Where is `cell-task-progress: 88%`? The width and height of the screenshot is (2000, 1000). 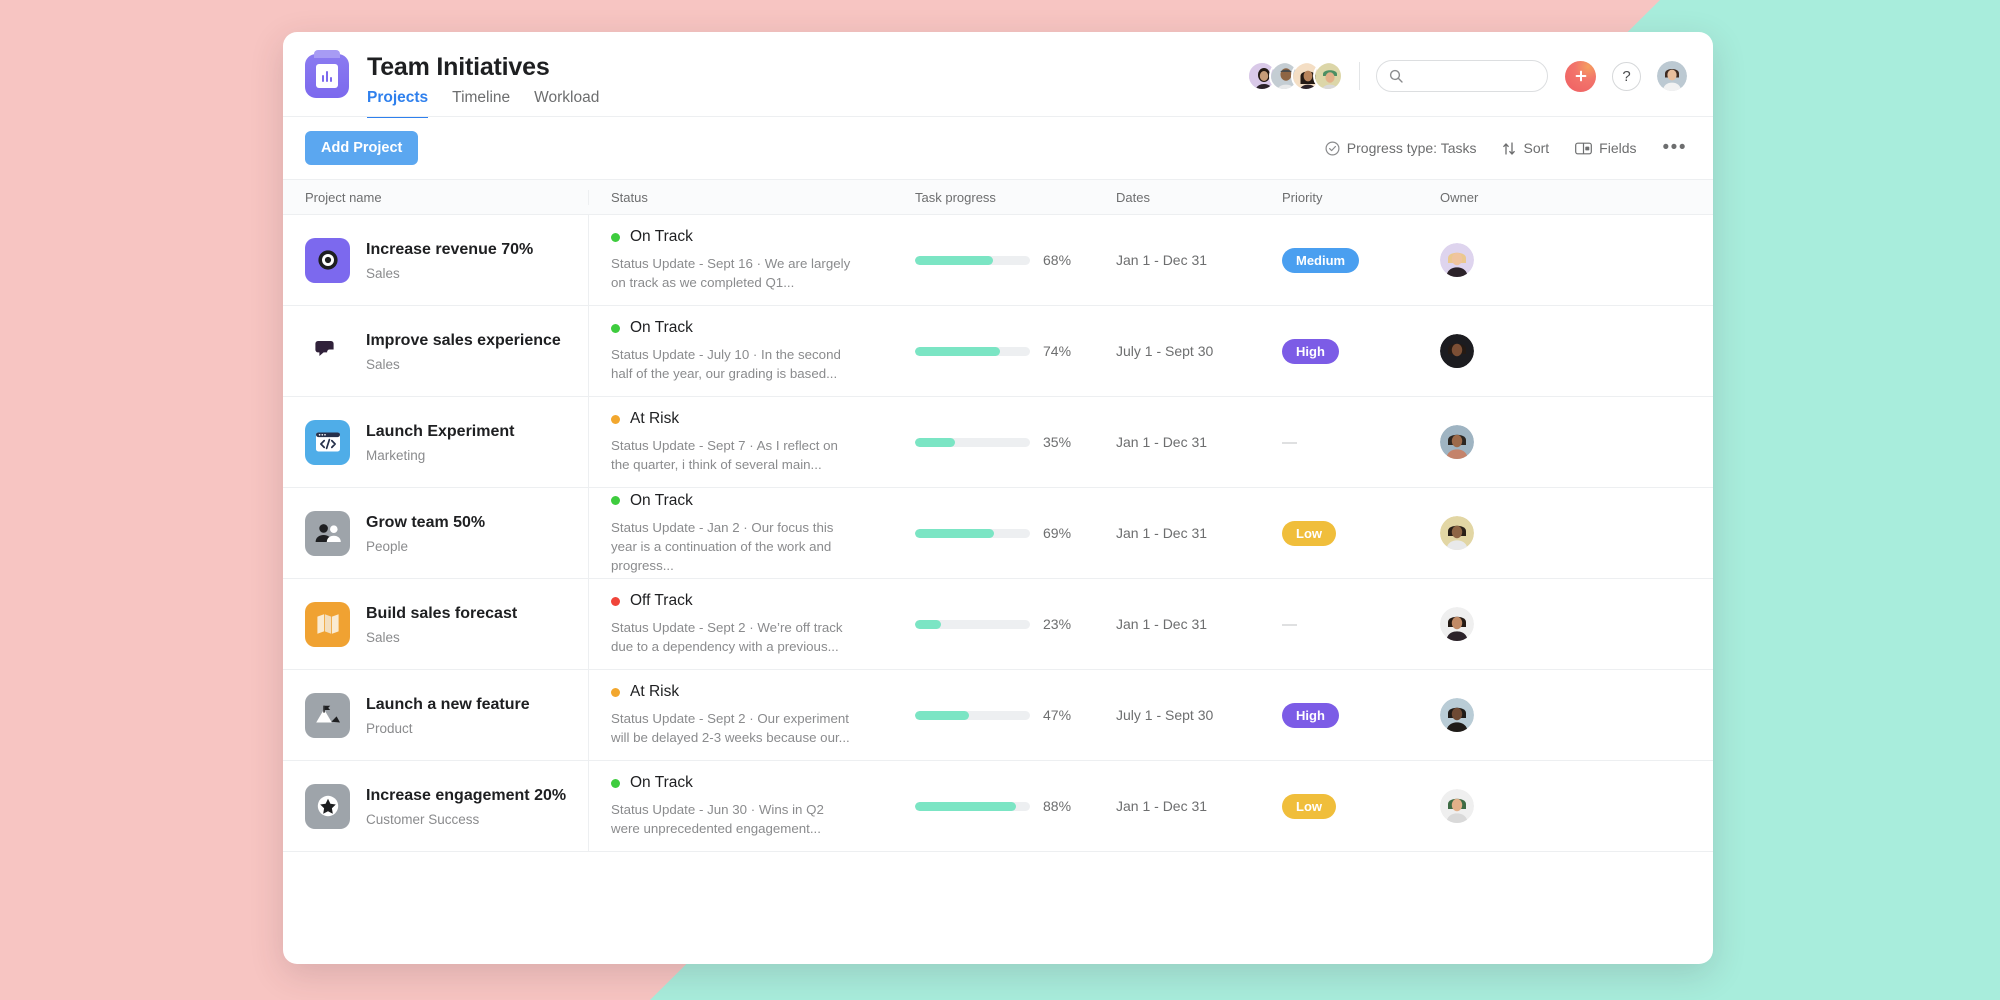
cell-task-progress: 88% is located at coordinates (999, 806).